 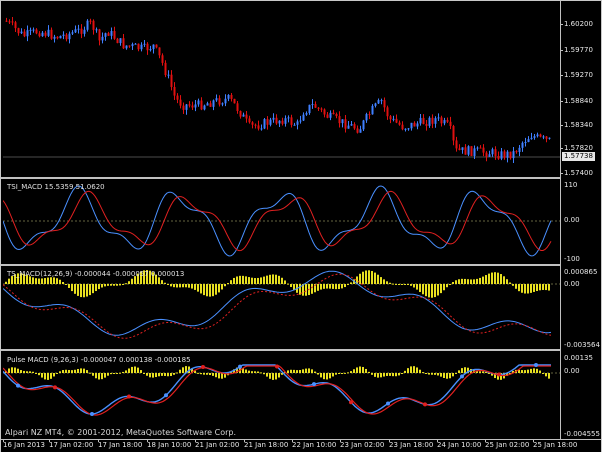 What do you see at coordinates (56, 187) in the screenshot?
I see `tsi-macd-title: TSI_MACD 15.5359 51.0620` at bounding box center [56, 187].